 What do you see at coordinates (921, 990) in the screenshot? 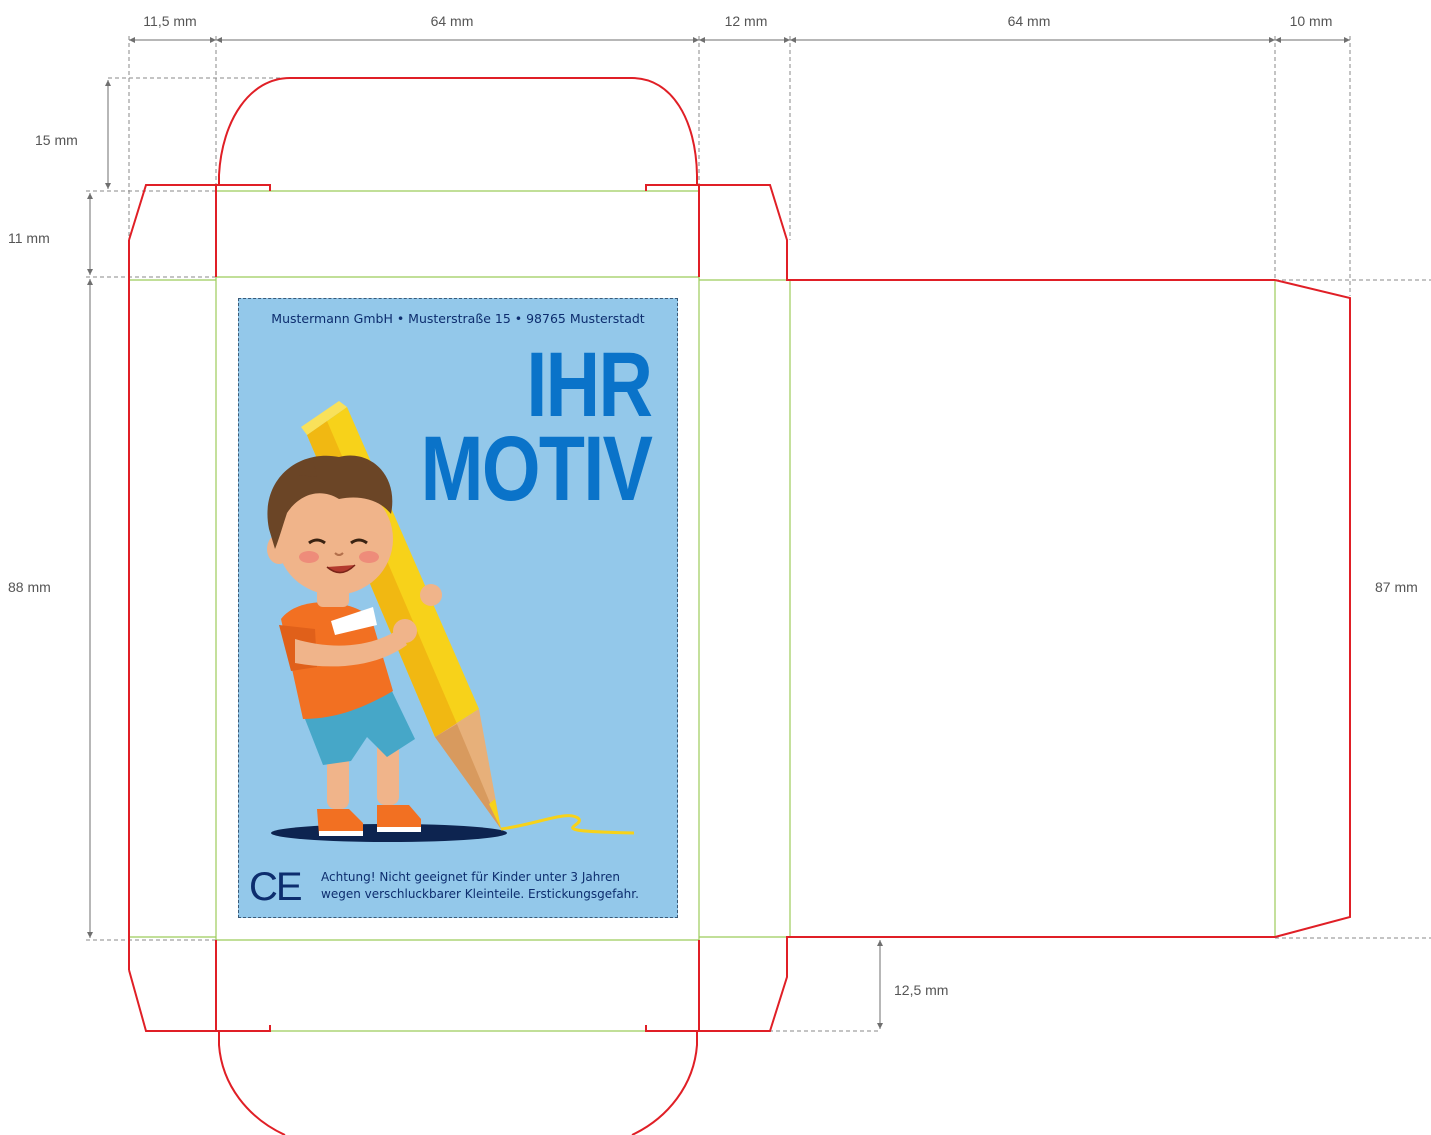
I see `dim-bottom-flap-height: 12,5 mm` at bounding box center [921, 990].